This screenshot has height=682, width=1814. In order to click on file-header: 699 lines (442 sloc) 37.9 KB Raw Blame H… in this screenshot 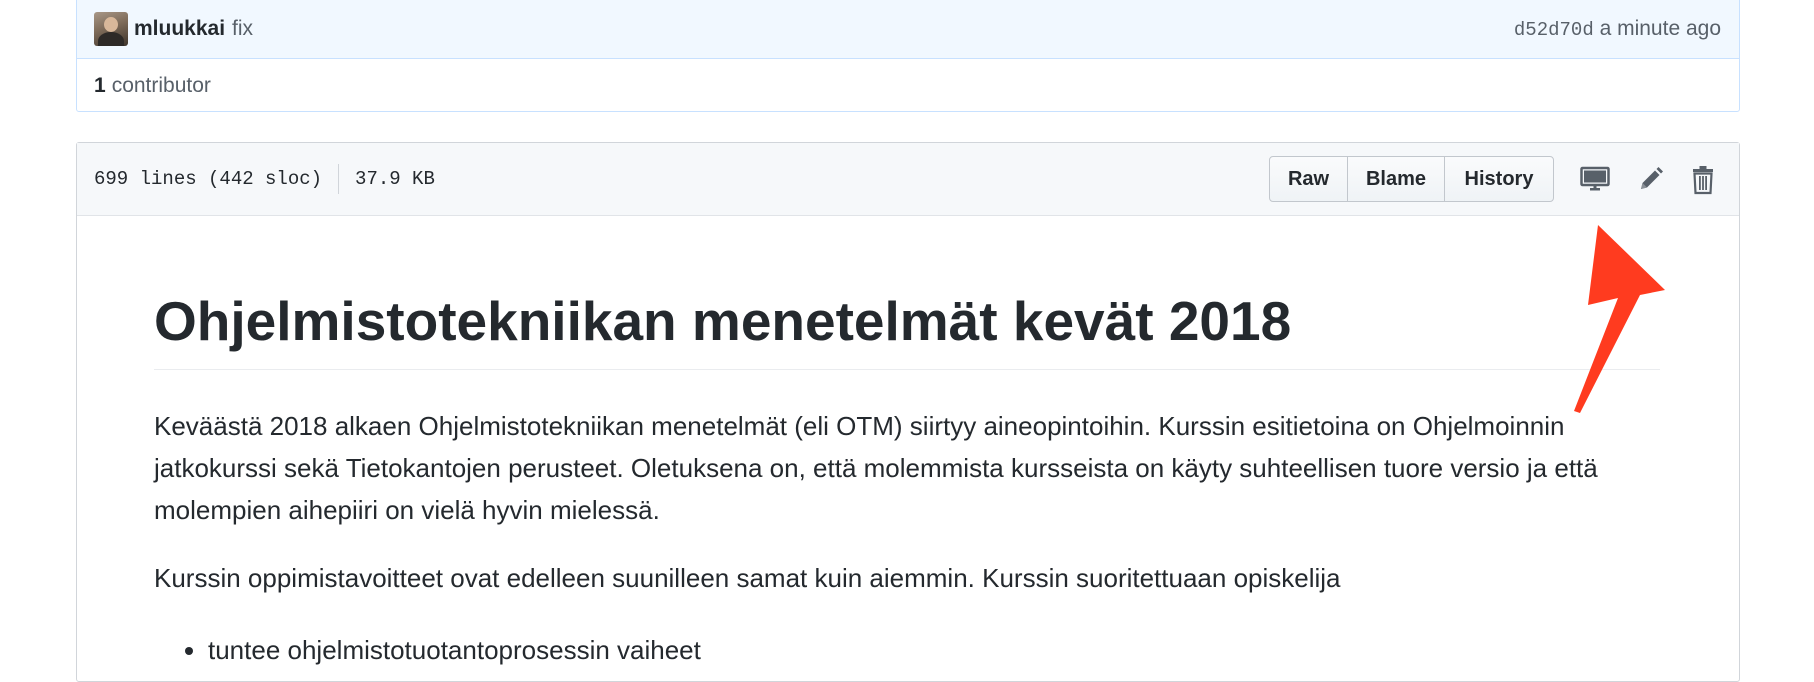, I will do `click(908, 179)`.